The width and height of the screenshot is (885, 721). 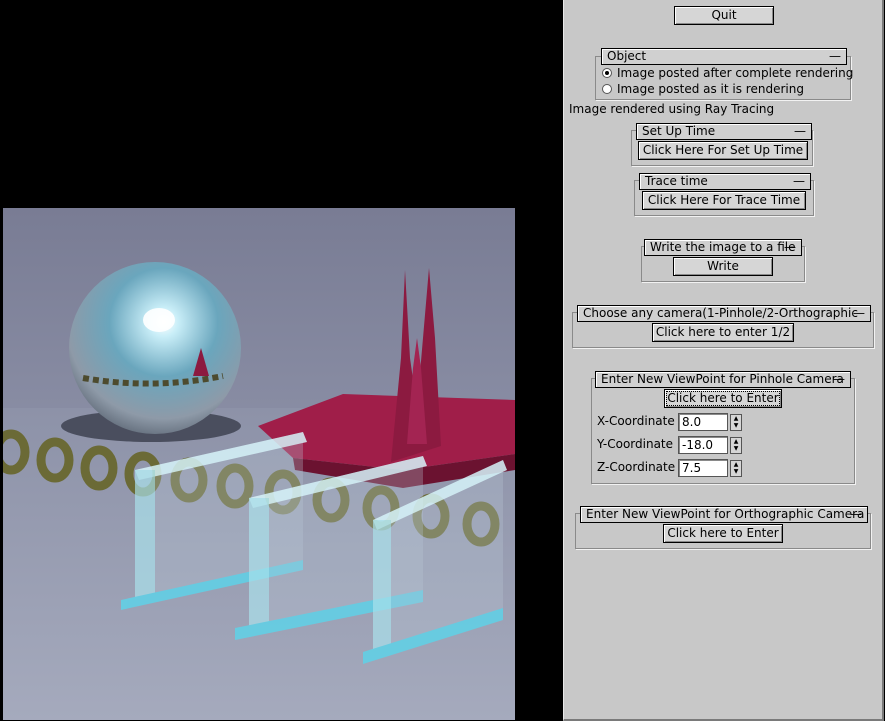 I want to click on quit-button: Quit, so click(x=724, y=15).